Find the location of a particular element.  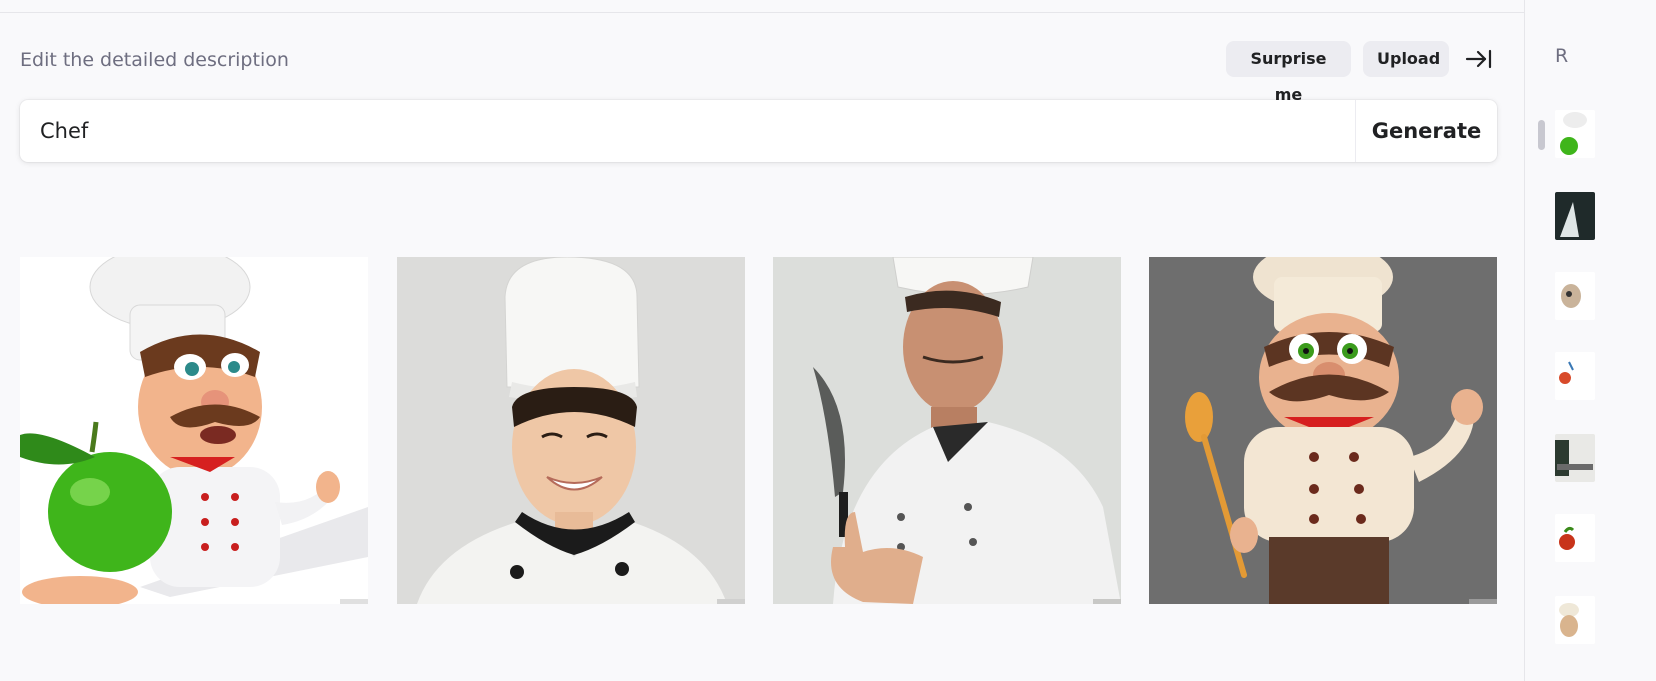

description-hint: Edit the detailed description is located at coordinates (154, 60).